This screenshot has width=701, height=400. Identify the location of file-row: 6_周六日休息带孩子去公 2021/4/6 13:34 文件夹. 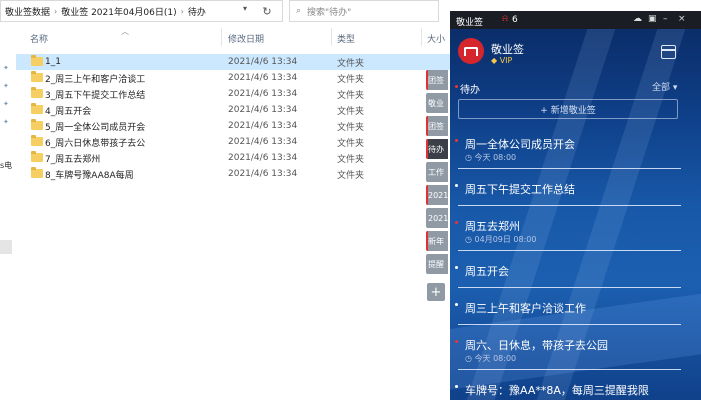
(233, 142).